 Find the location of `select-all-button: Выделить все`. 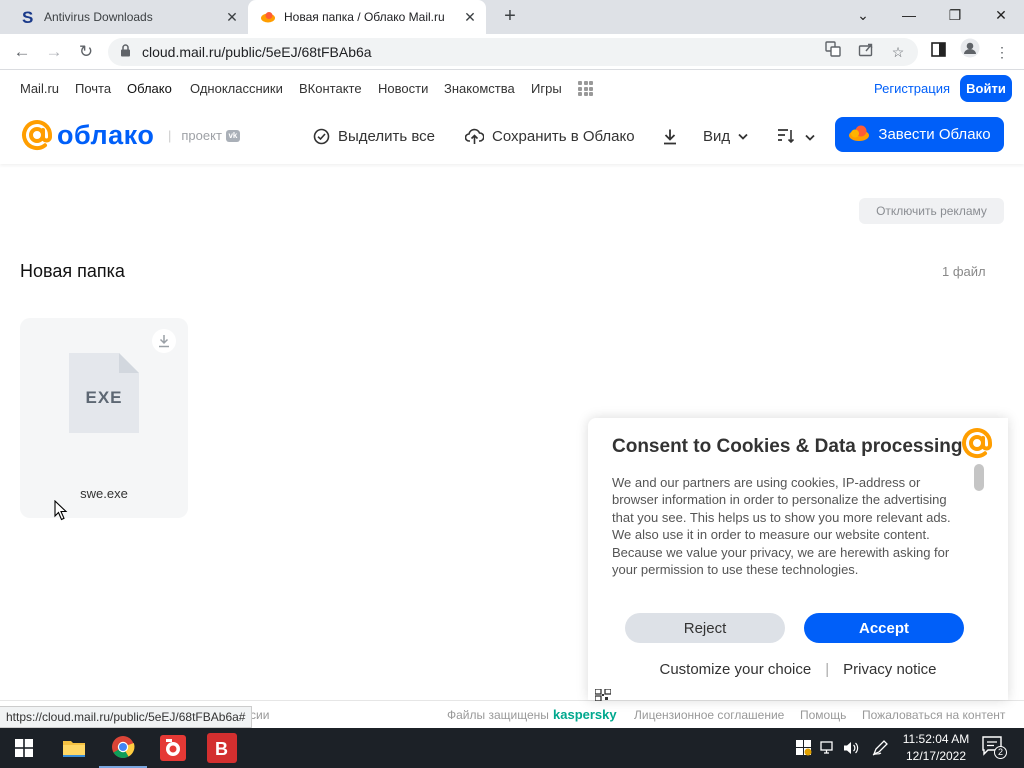

select-all-button: Выделить все is located at coordinates (374, 136).